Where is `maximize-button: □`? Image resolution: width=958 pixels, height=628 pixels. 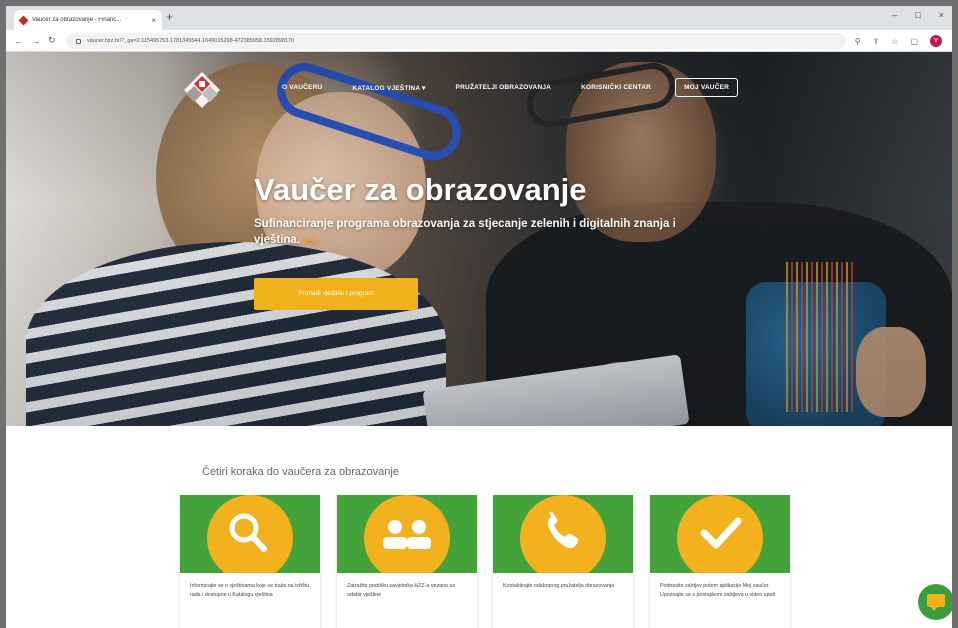
maximize-button: □ is located at coordinates (917, 15).